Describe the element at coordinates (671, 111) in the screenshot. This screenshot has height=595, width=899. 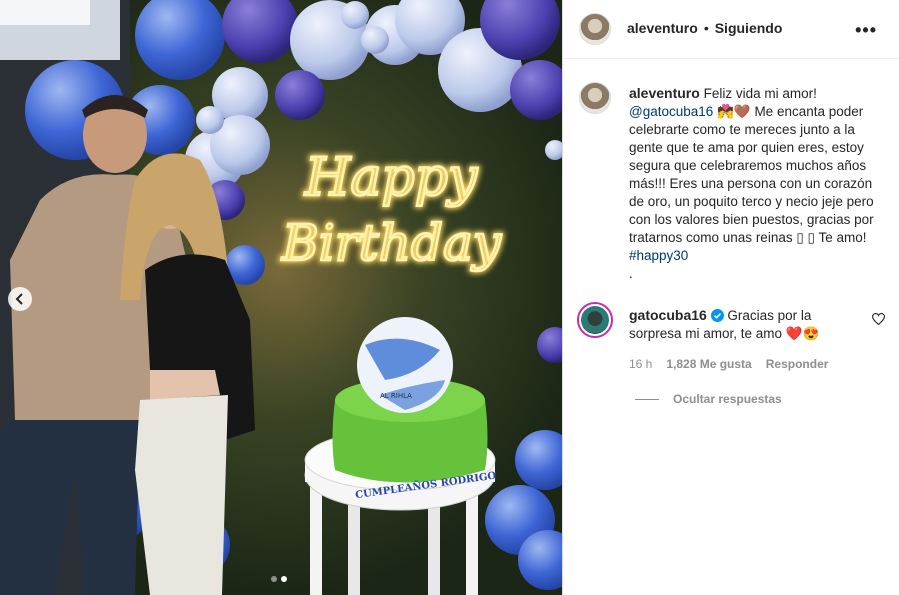
I see `caption-mention-link: @gatocuba16` at that location.